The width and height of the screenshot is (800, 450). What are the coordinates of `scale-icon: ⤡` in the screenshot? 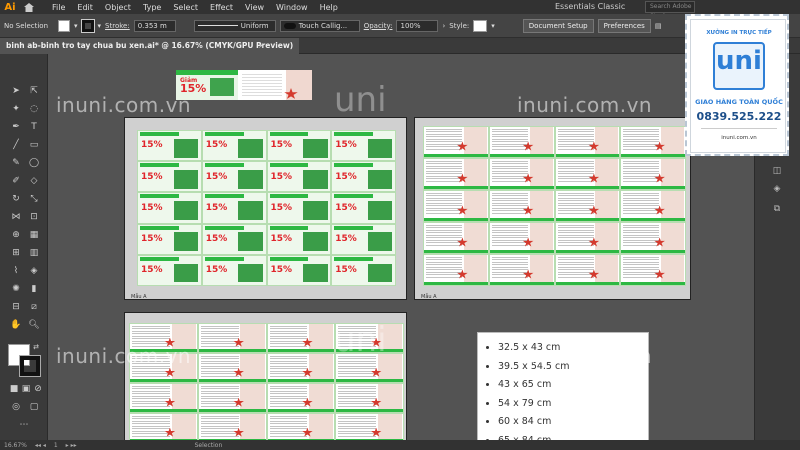 It's located at (34, 199).